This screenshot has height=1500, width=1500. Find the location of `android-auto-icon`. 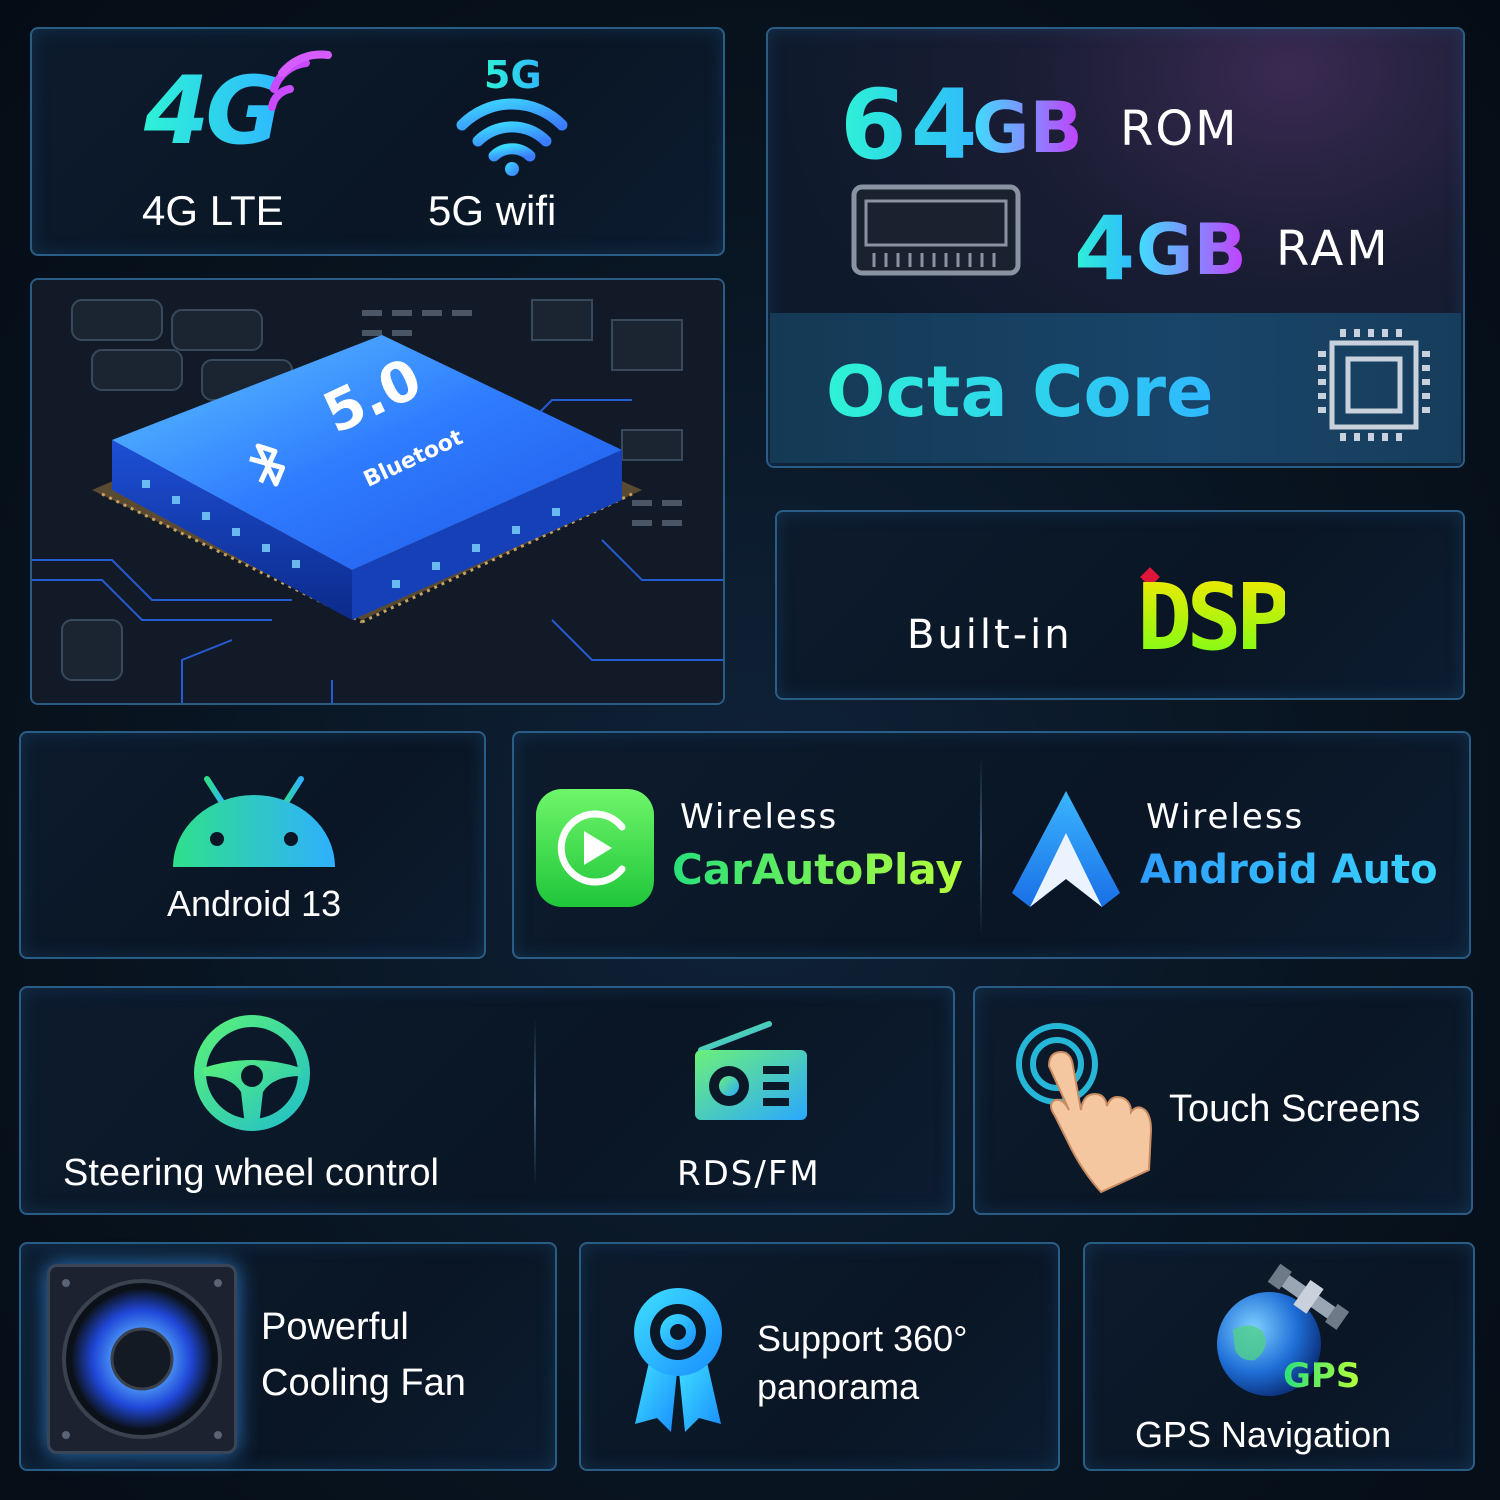

android-auto-icon is located at coordinates (1066, 849).